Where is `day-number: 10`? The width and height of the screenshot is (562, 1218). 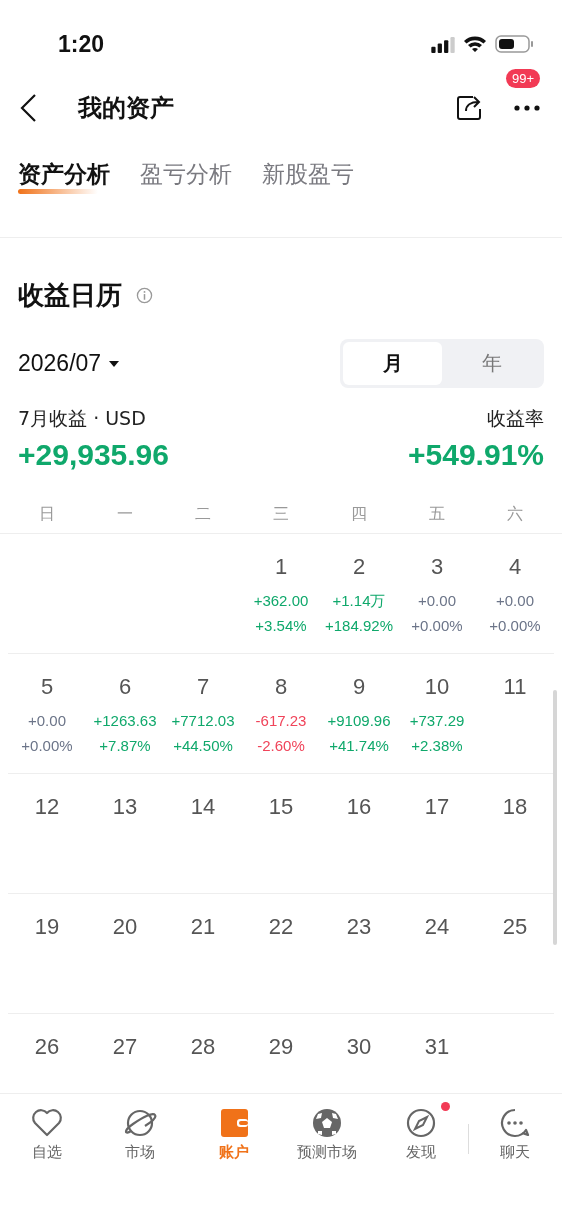
day-number: 10 is located at coordinates (437, 687).